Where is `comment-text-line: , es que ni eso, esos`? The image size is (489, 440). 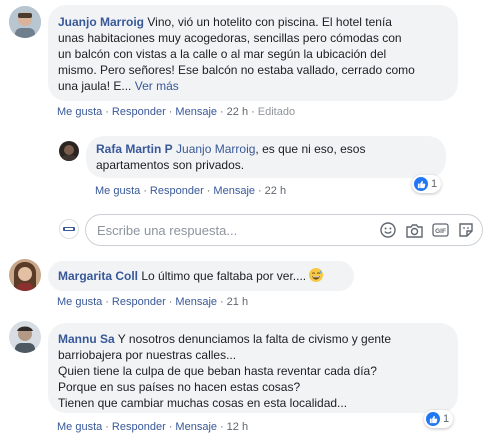
comment-text-line: , es que ni eso, esos is located at coordinates (310, 149).